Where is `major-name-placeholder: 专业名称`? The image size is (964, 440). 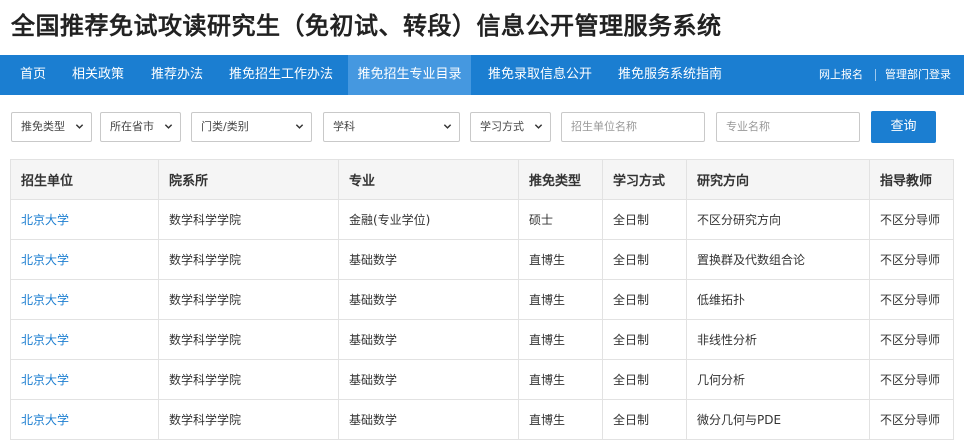
major-name-placeholder: 专业名称 is located at coordinates (748, 126).